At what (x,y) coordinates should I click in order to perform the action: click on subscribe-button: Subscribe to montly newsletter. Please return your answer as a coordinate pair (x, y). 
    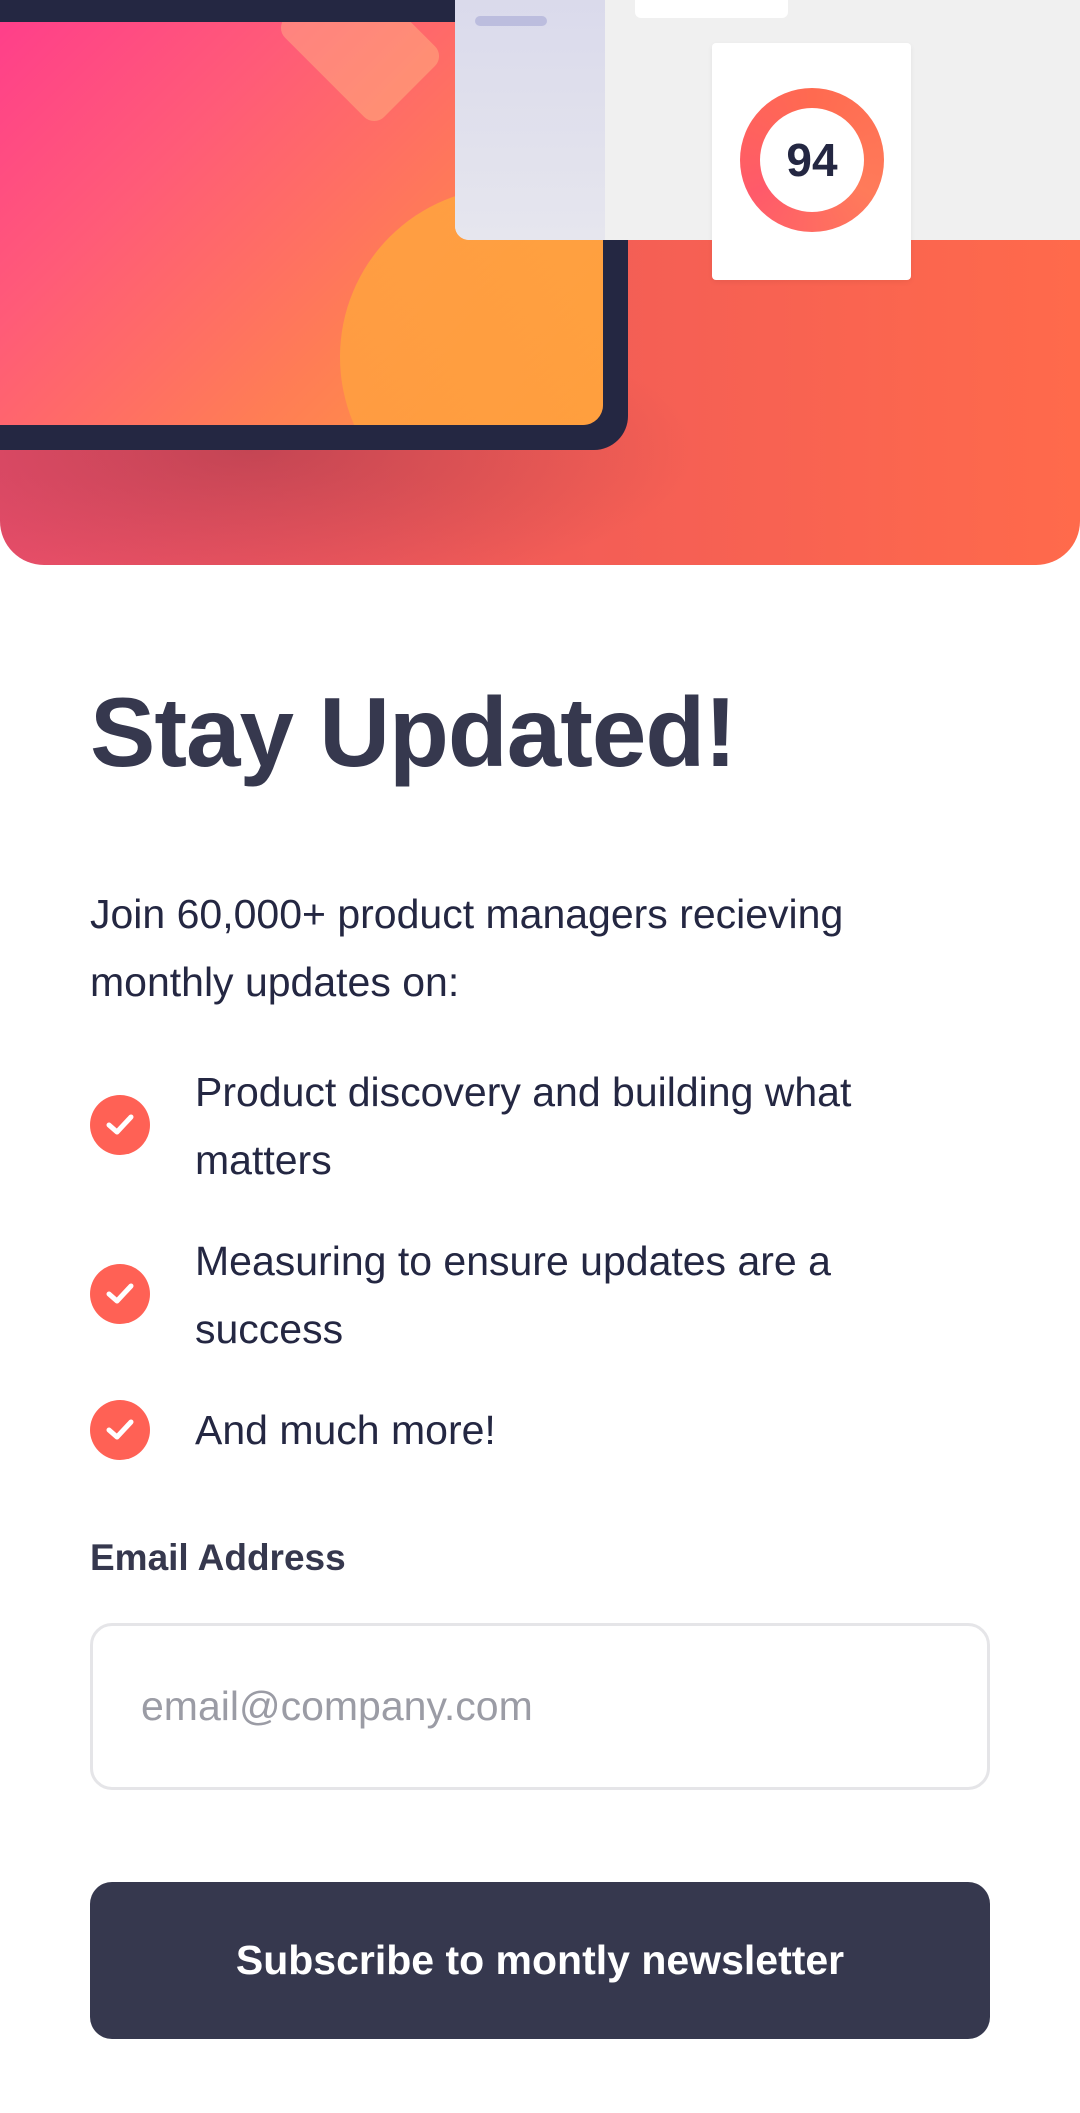
    Looking at the image, I should click on (540, 1960).